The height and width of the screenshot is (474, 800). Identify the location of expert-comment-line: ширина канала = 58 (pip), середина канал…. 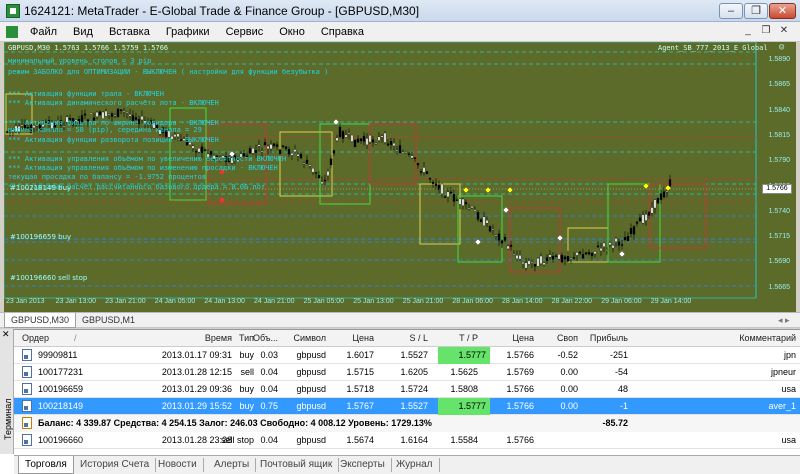
(105, 130).